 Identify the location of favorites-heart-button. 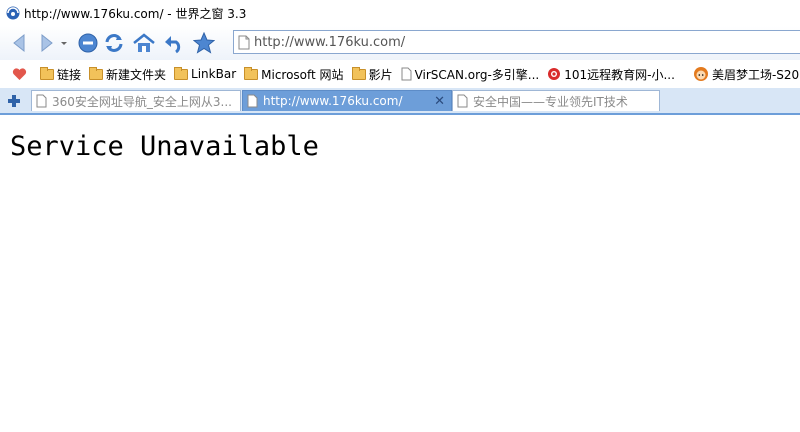
(21, 74).